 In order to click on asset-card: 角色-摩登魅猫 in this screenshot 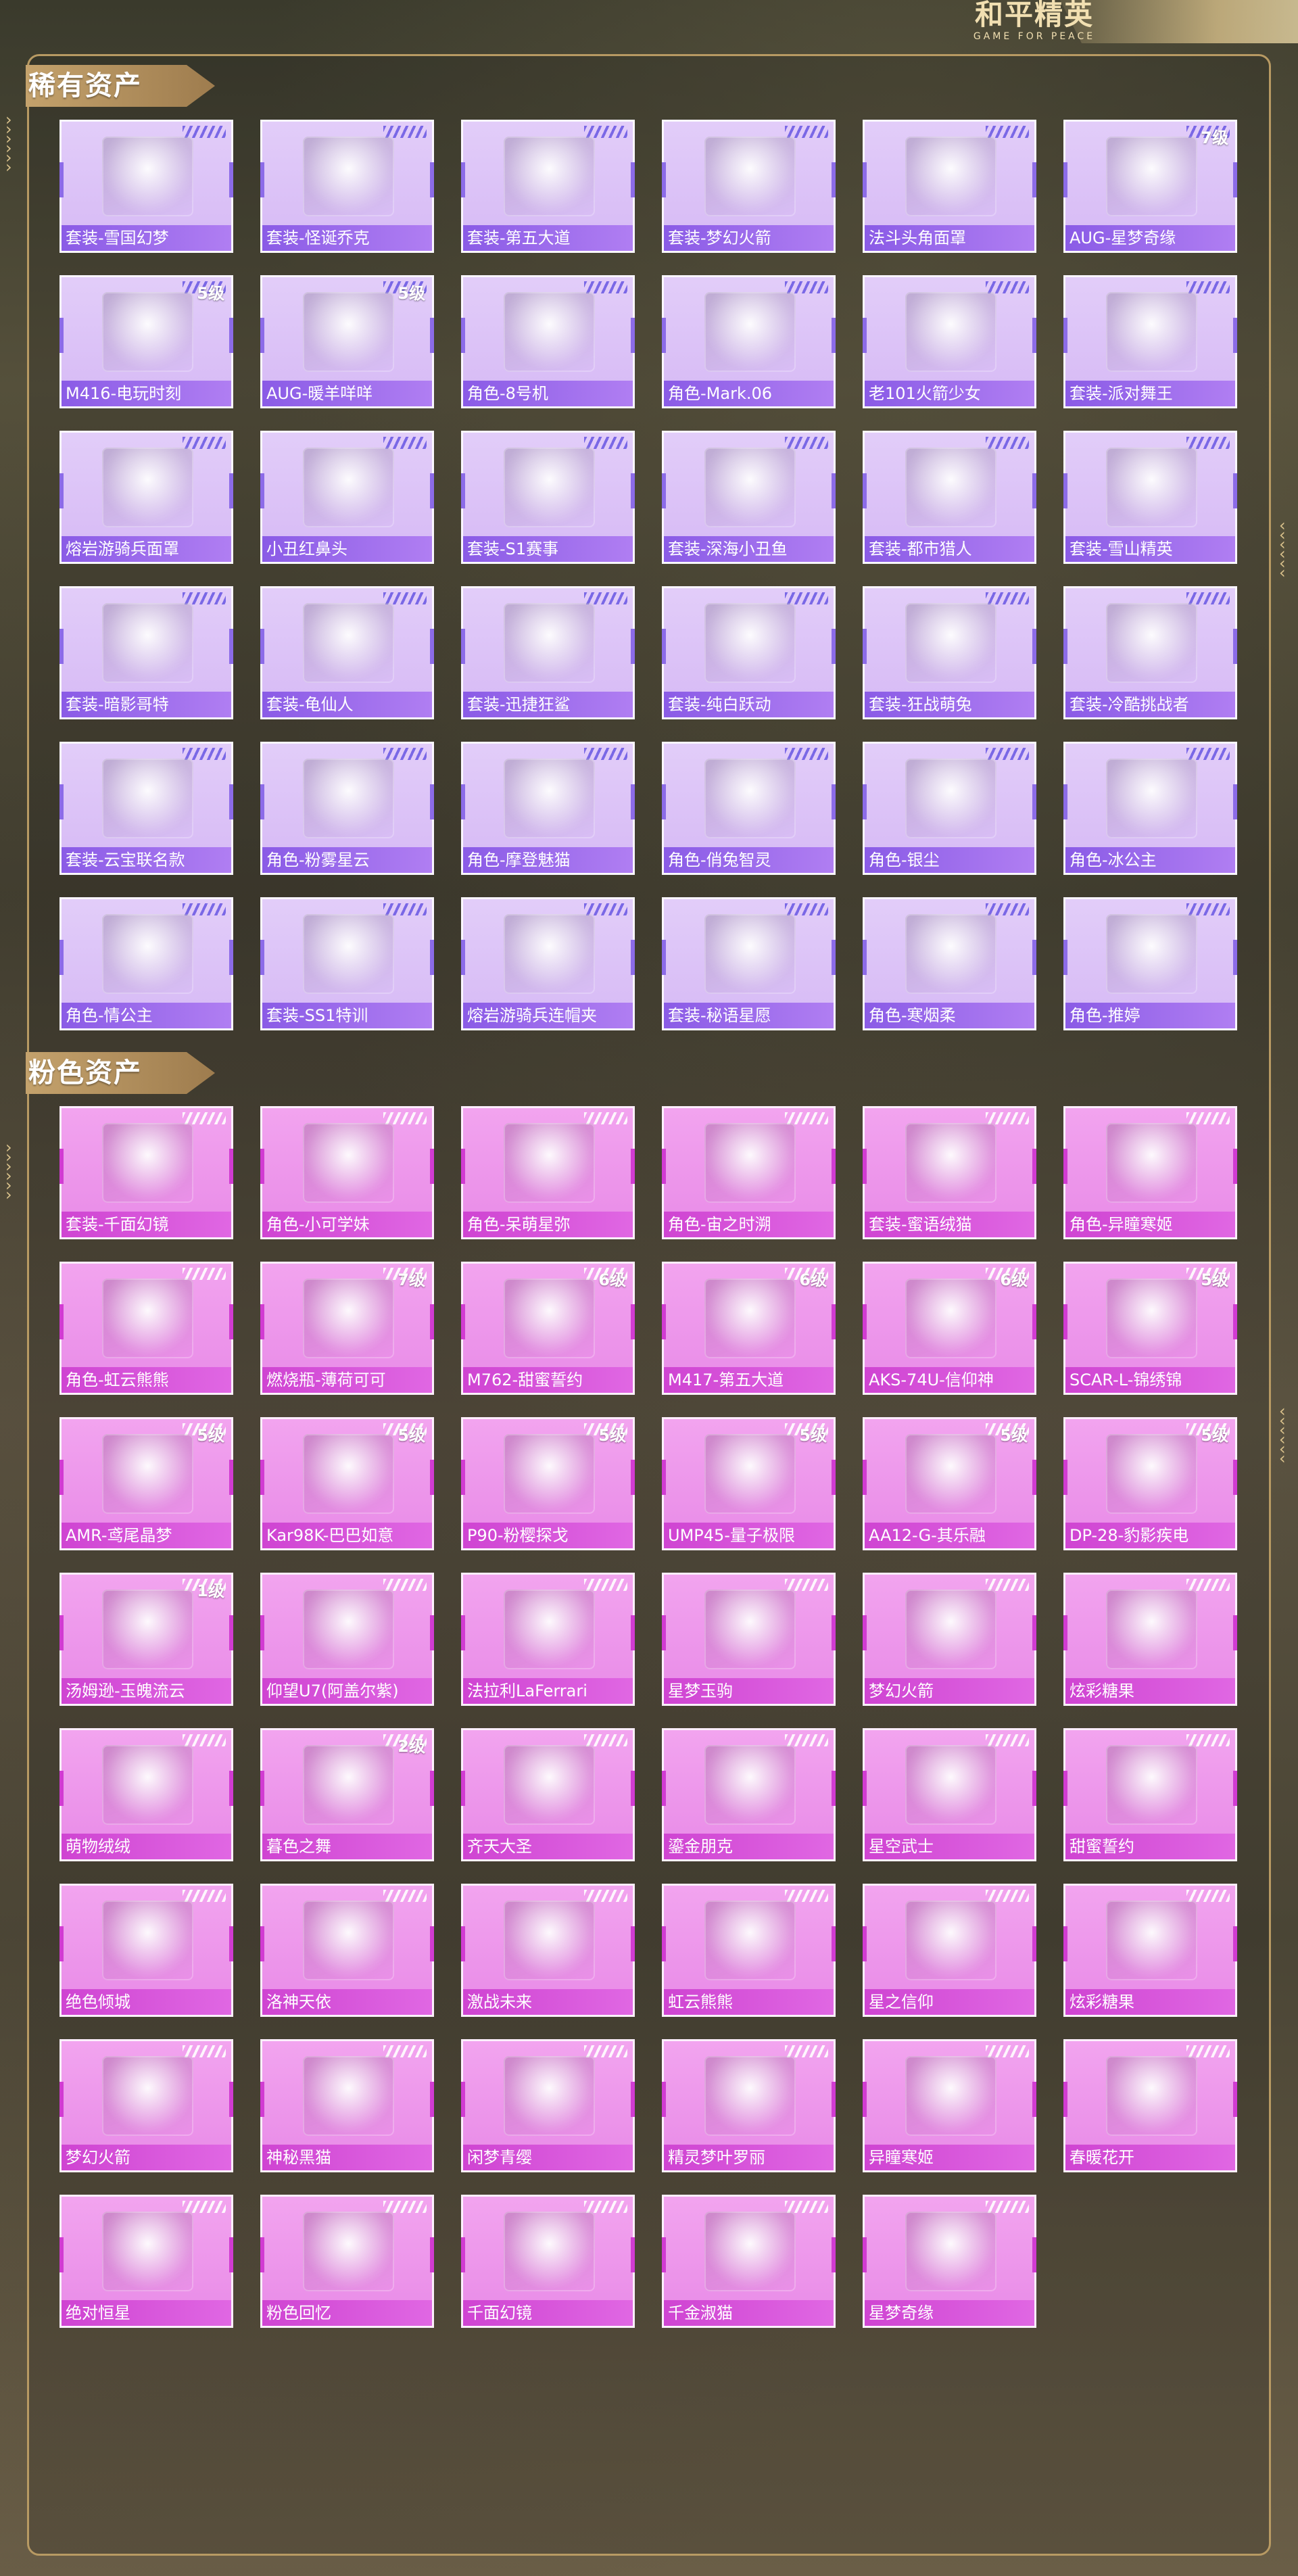, I will do `click(548, 808)`.